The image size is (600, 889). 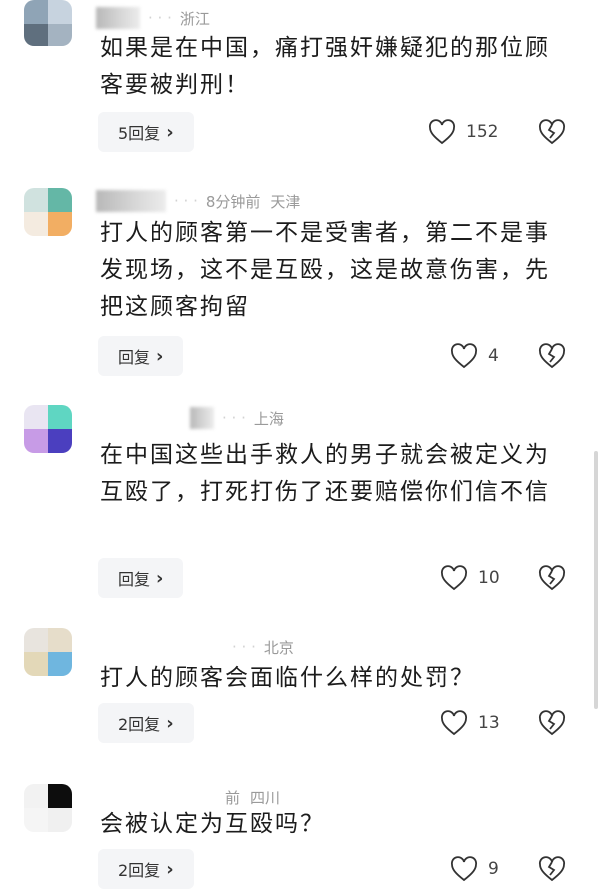 What do you see at coordinates (265, 797) in the screenshot?
I see `comment-location: 四川` at bounding box center [265, 797].